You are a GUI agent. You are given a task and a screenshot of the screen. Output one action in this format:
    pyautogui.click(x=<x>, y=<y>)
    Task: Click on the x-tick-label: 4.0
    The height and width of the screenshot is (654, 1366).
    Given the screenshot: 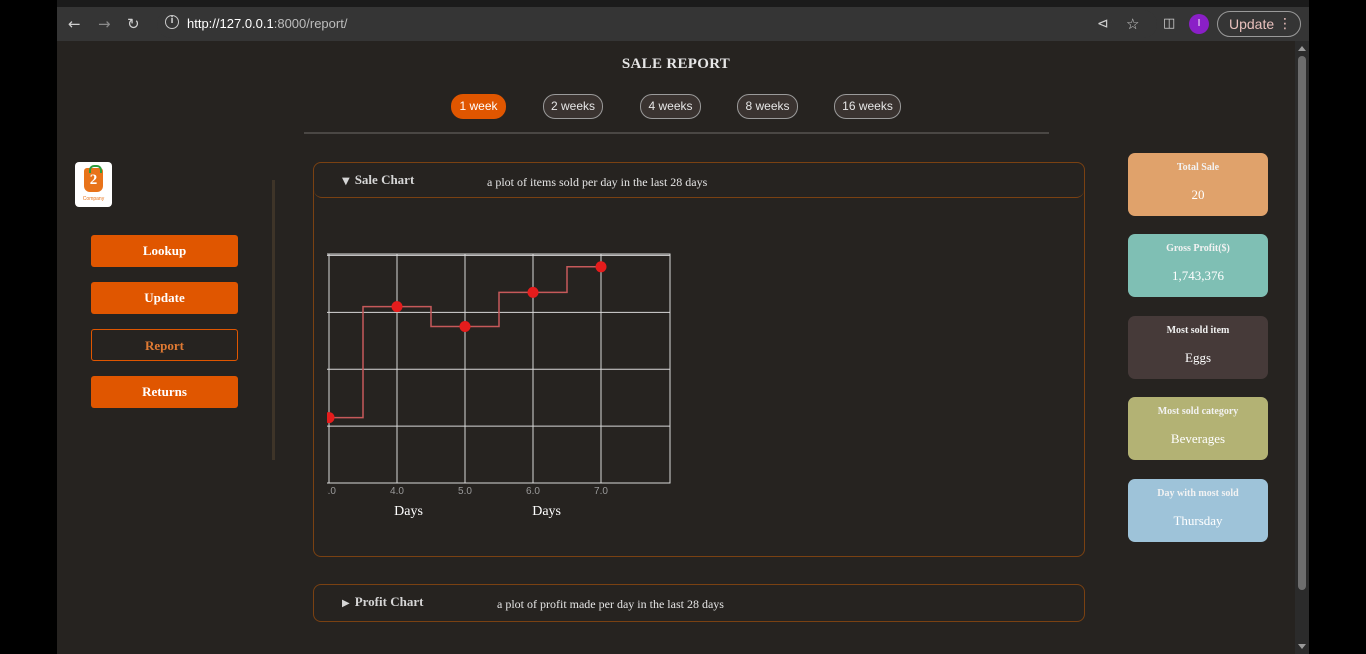 What is the action you would take?
    pyautogui.click(x=397, y=491)
    